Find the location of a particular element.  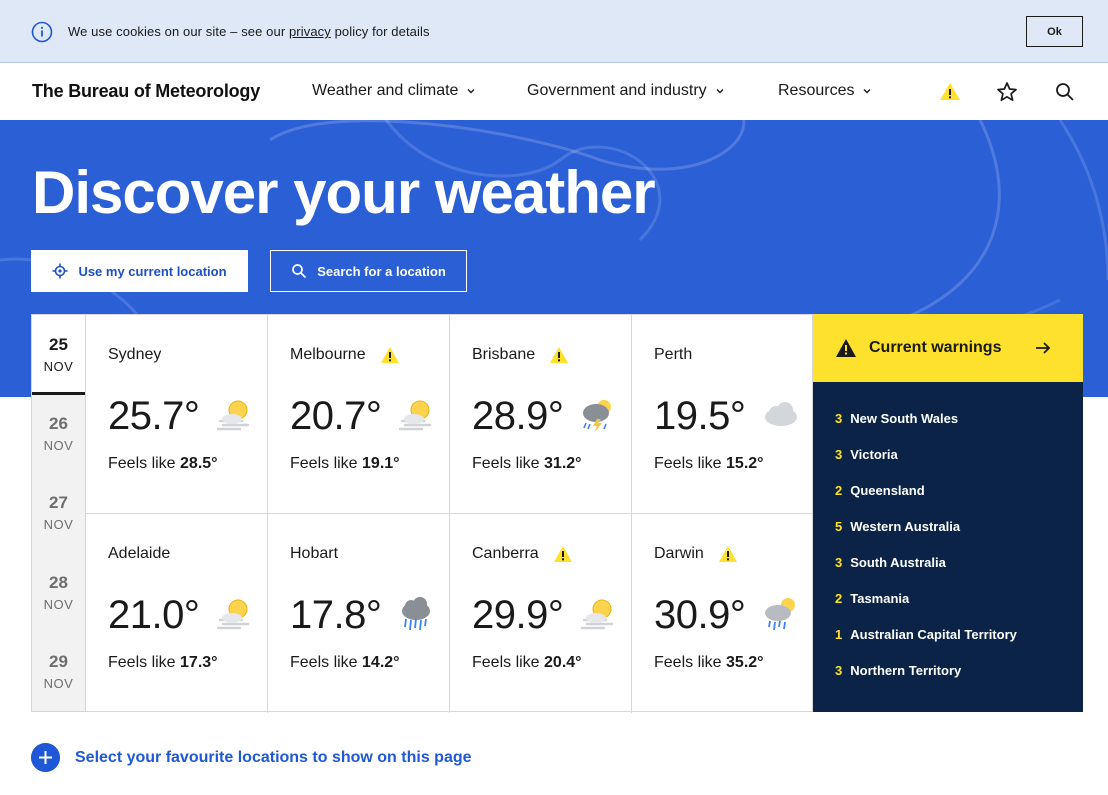

city-card-darwin: Darwin 30.9° Feels like 35.2° is located at coordinates (723, 613).